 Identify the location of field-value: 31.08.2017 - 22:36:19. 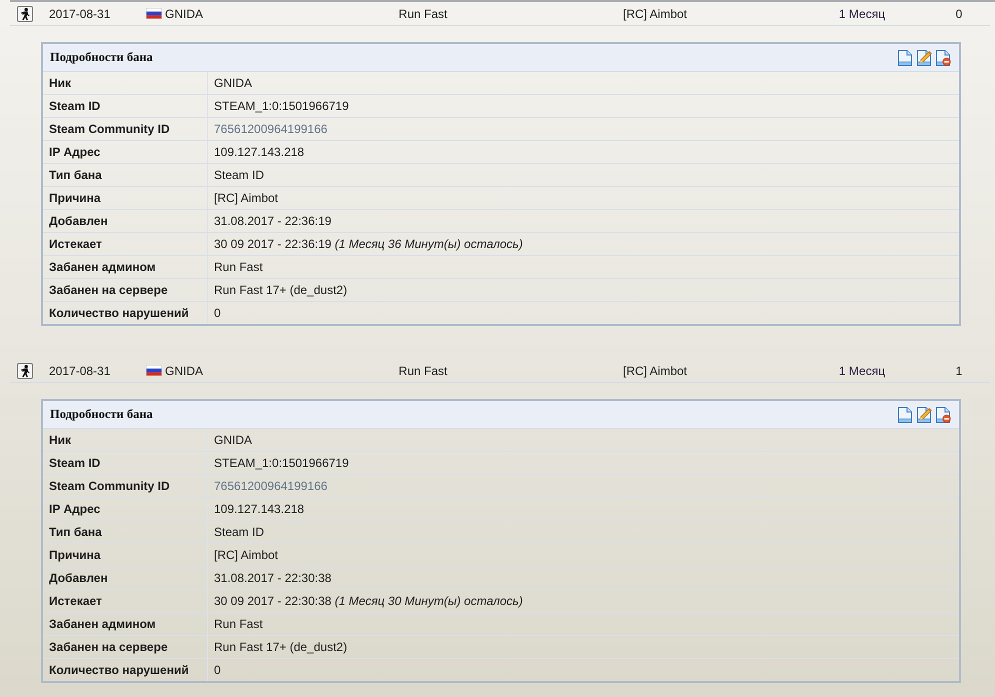
(273, 221).